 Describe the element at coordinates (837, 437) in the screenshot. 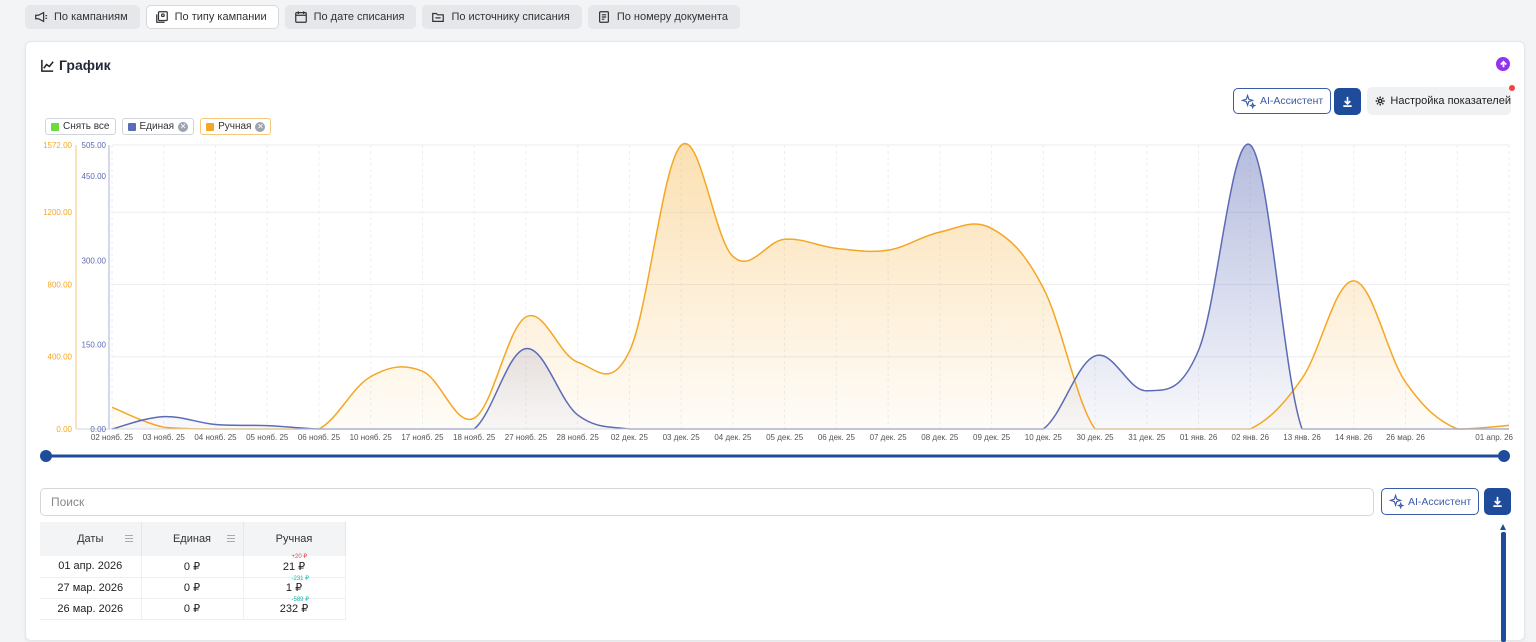

I see `x-axis-tick-label: 06 дек. 25` at that location.